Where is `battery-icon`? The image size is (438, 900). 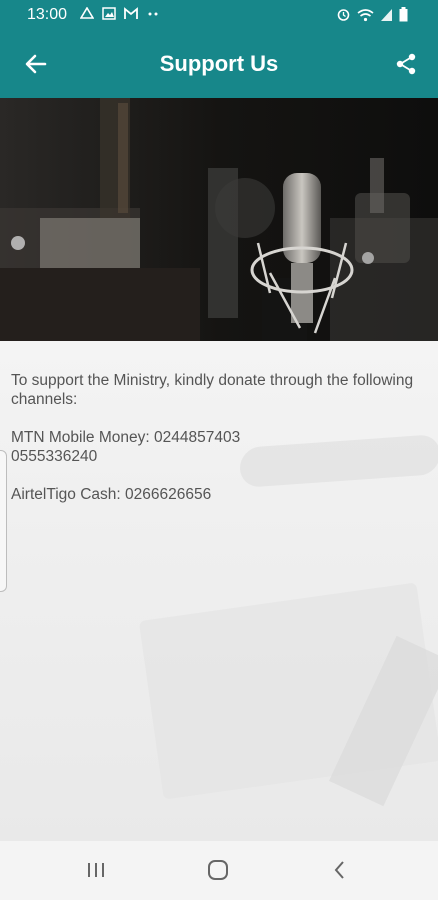
battery-icon is located at coordinates (403, 16).